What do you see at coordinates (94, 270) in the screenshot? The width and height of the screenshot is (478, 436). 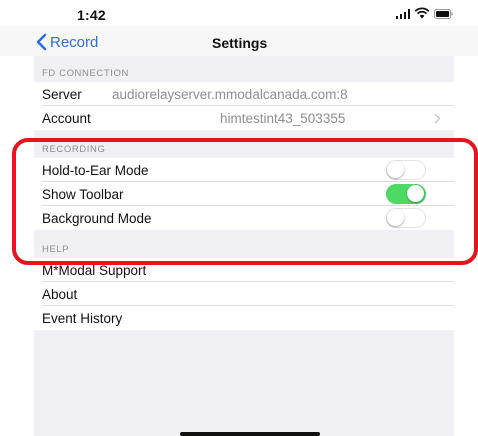 I see `mmodal-support-label: M*Modal Support` at bounding box center [94, 270].